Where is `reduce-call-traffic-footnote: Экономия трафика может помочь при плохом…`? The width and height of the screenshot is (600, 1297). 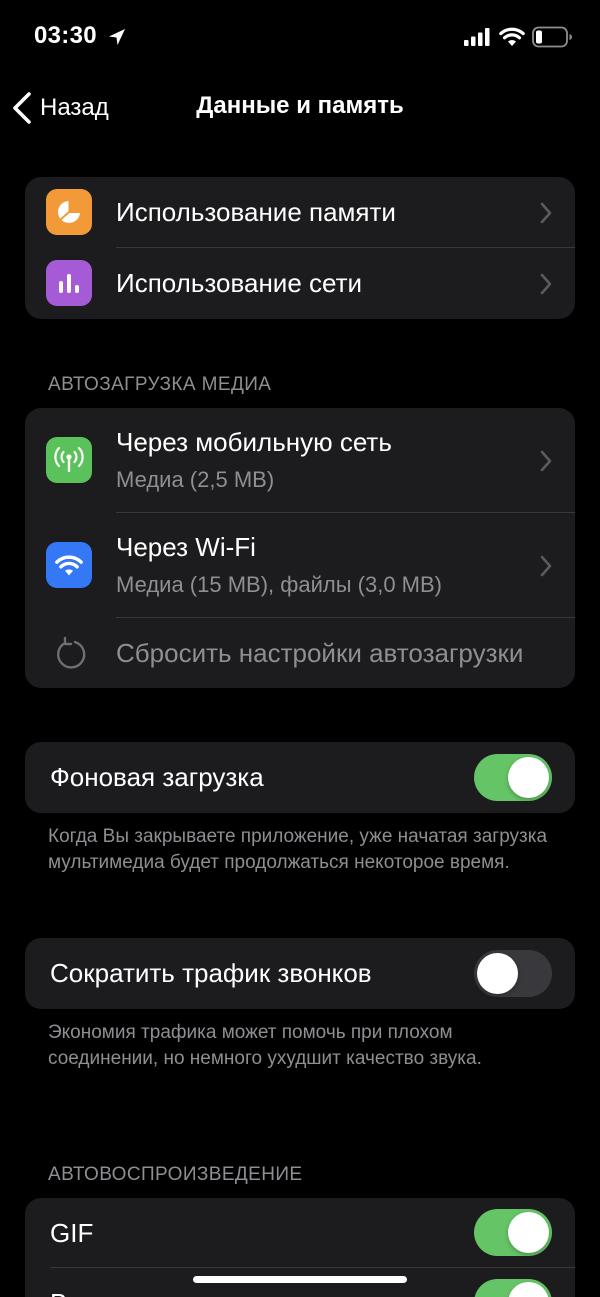
reduce-call-traffic-footnote: Экономия трафика может помочь при плохом… is located at coordinates (265, 1045).